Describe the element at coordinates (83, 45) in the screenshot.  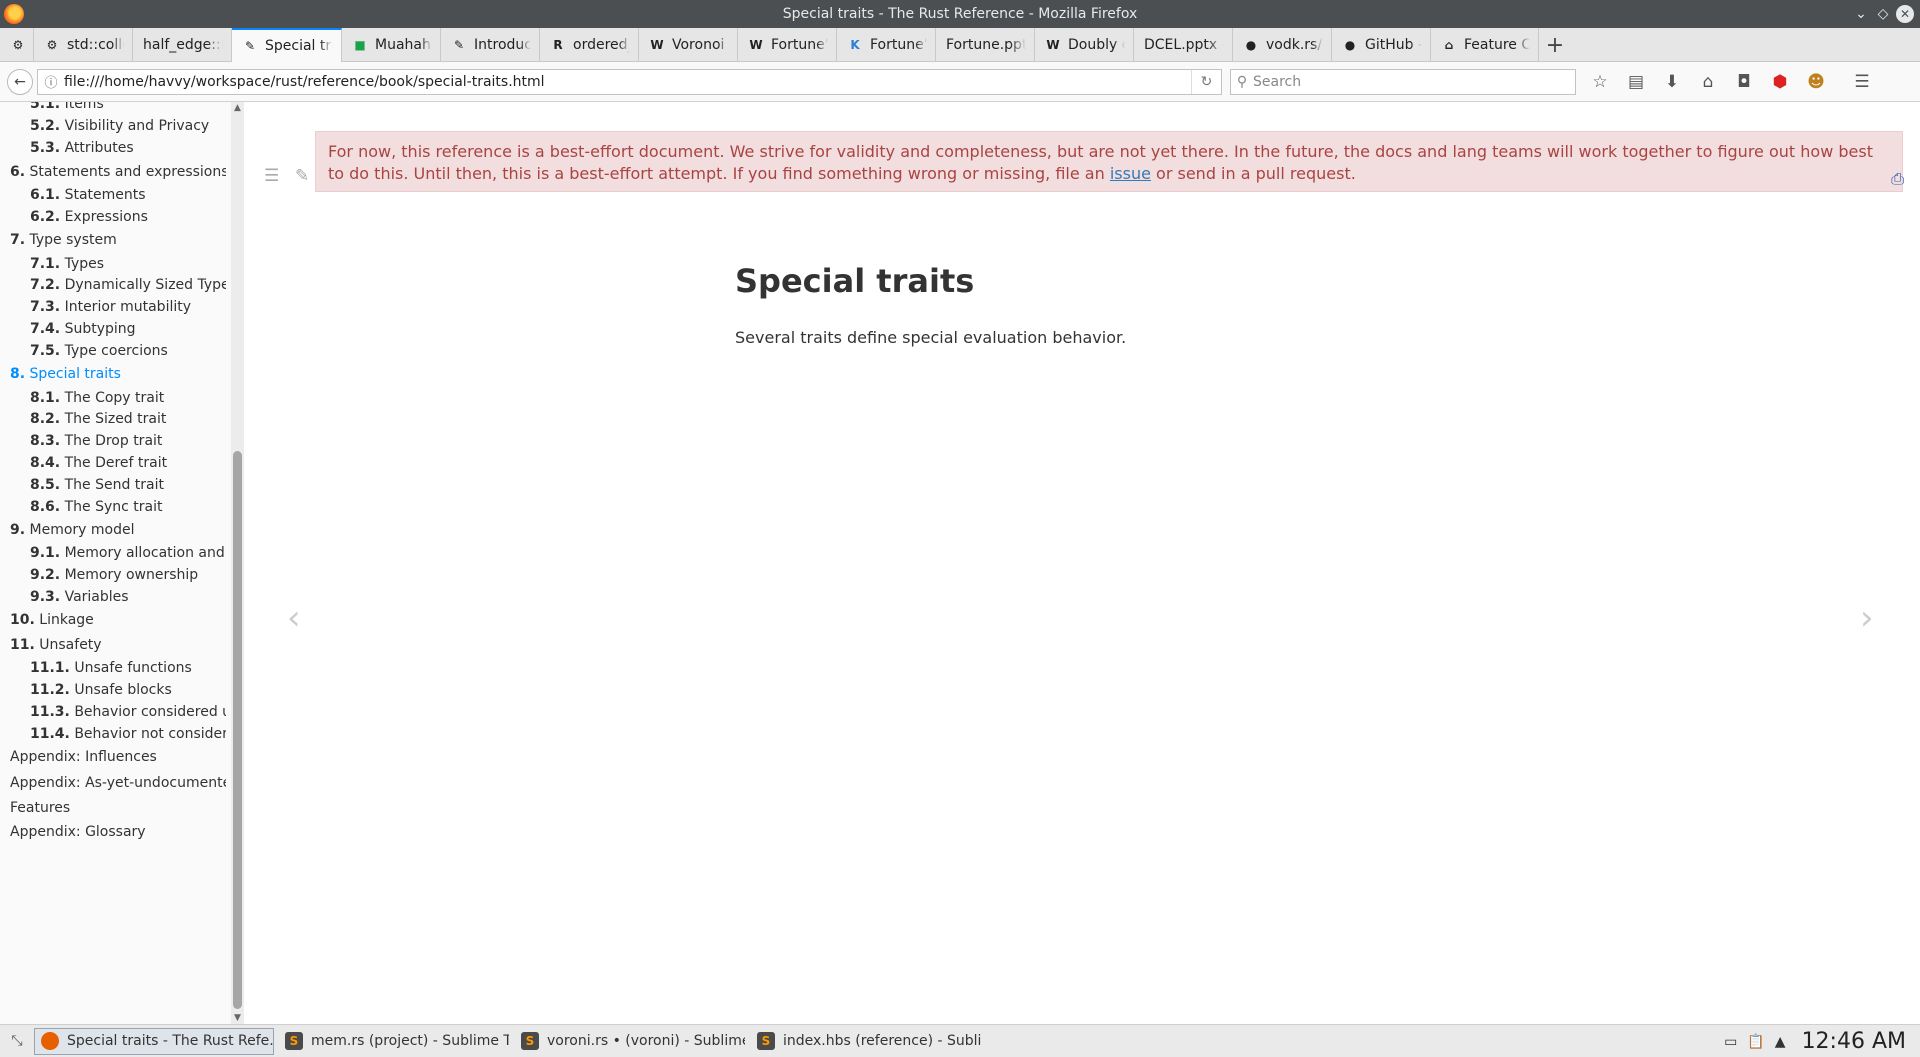
I see `browser-tab: ⚙std::collectio` at that location.